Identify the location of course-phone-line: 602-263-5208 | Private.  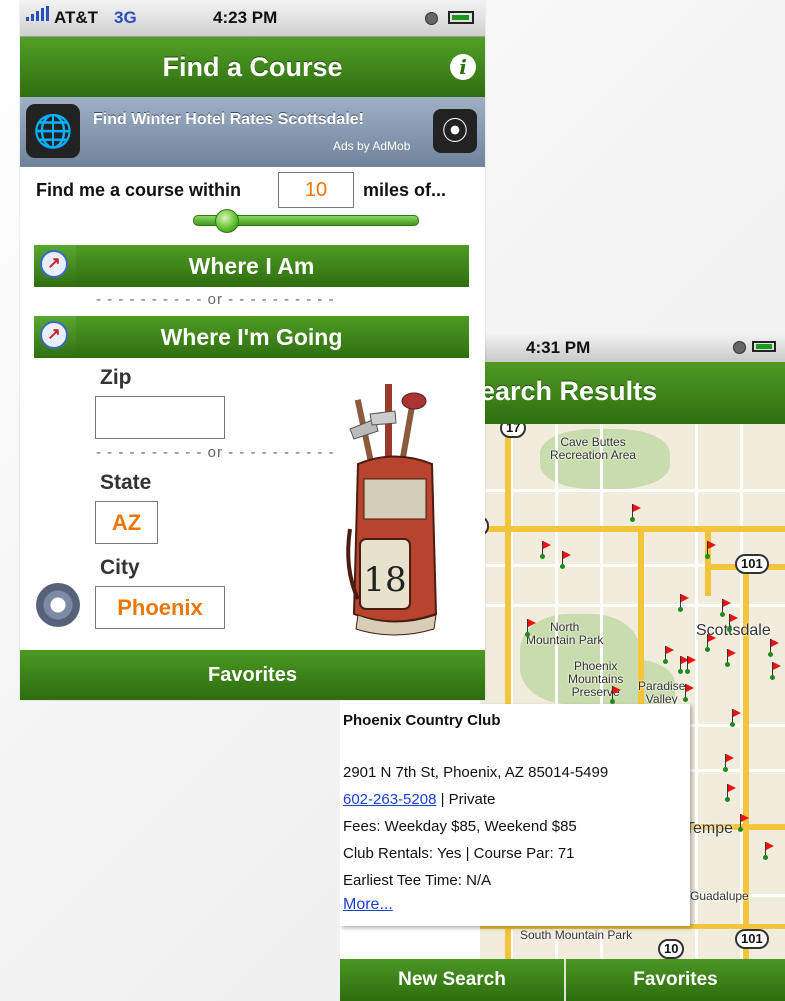
(419, 799).